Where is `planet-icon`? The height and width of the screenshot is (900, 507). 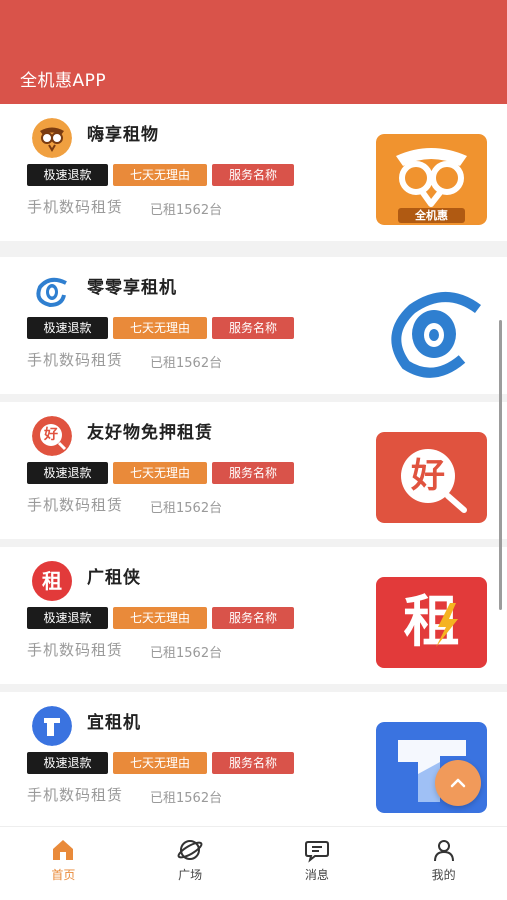
planet-icon is located at coordinates (190, 850).